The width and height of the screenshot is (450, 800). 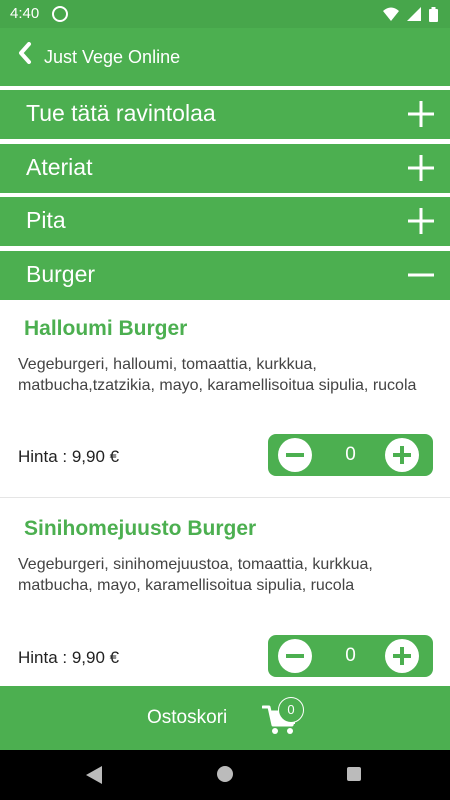 What do you see at coordinates (225, 275) in the screenshot?
I see `section-burger: Burger` at bounding box center [225, 275].